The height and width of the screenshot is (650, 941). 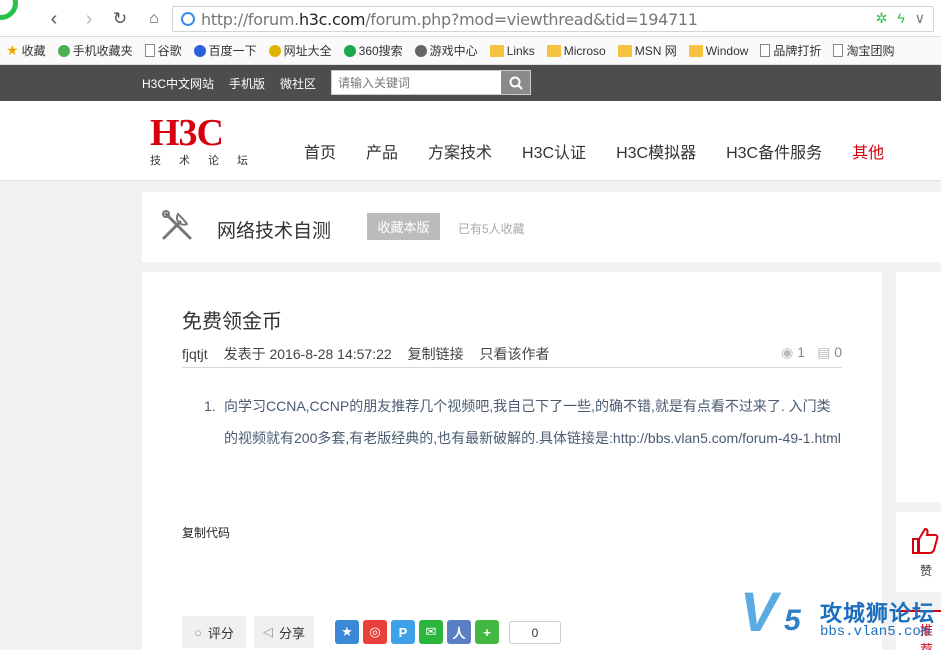 What do you see at coordinates (320, 151) in the screenshot?
I see `nav-home: 首页` at bounding box center [320, 151].